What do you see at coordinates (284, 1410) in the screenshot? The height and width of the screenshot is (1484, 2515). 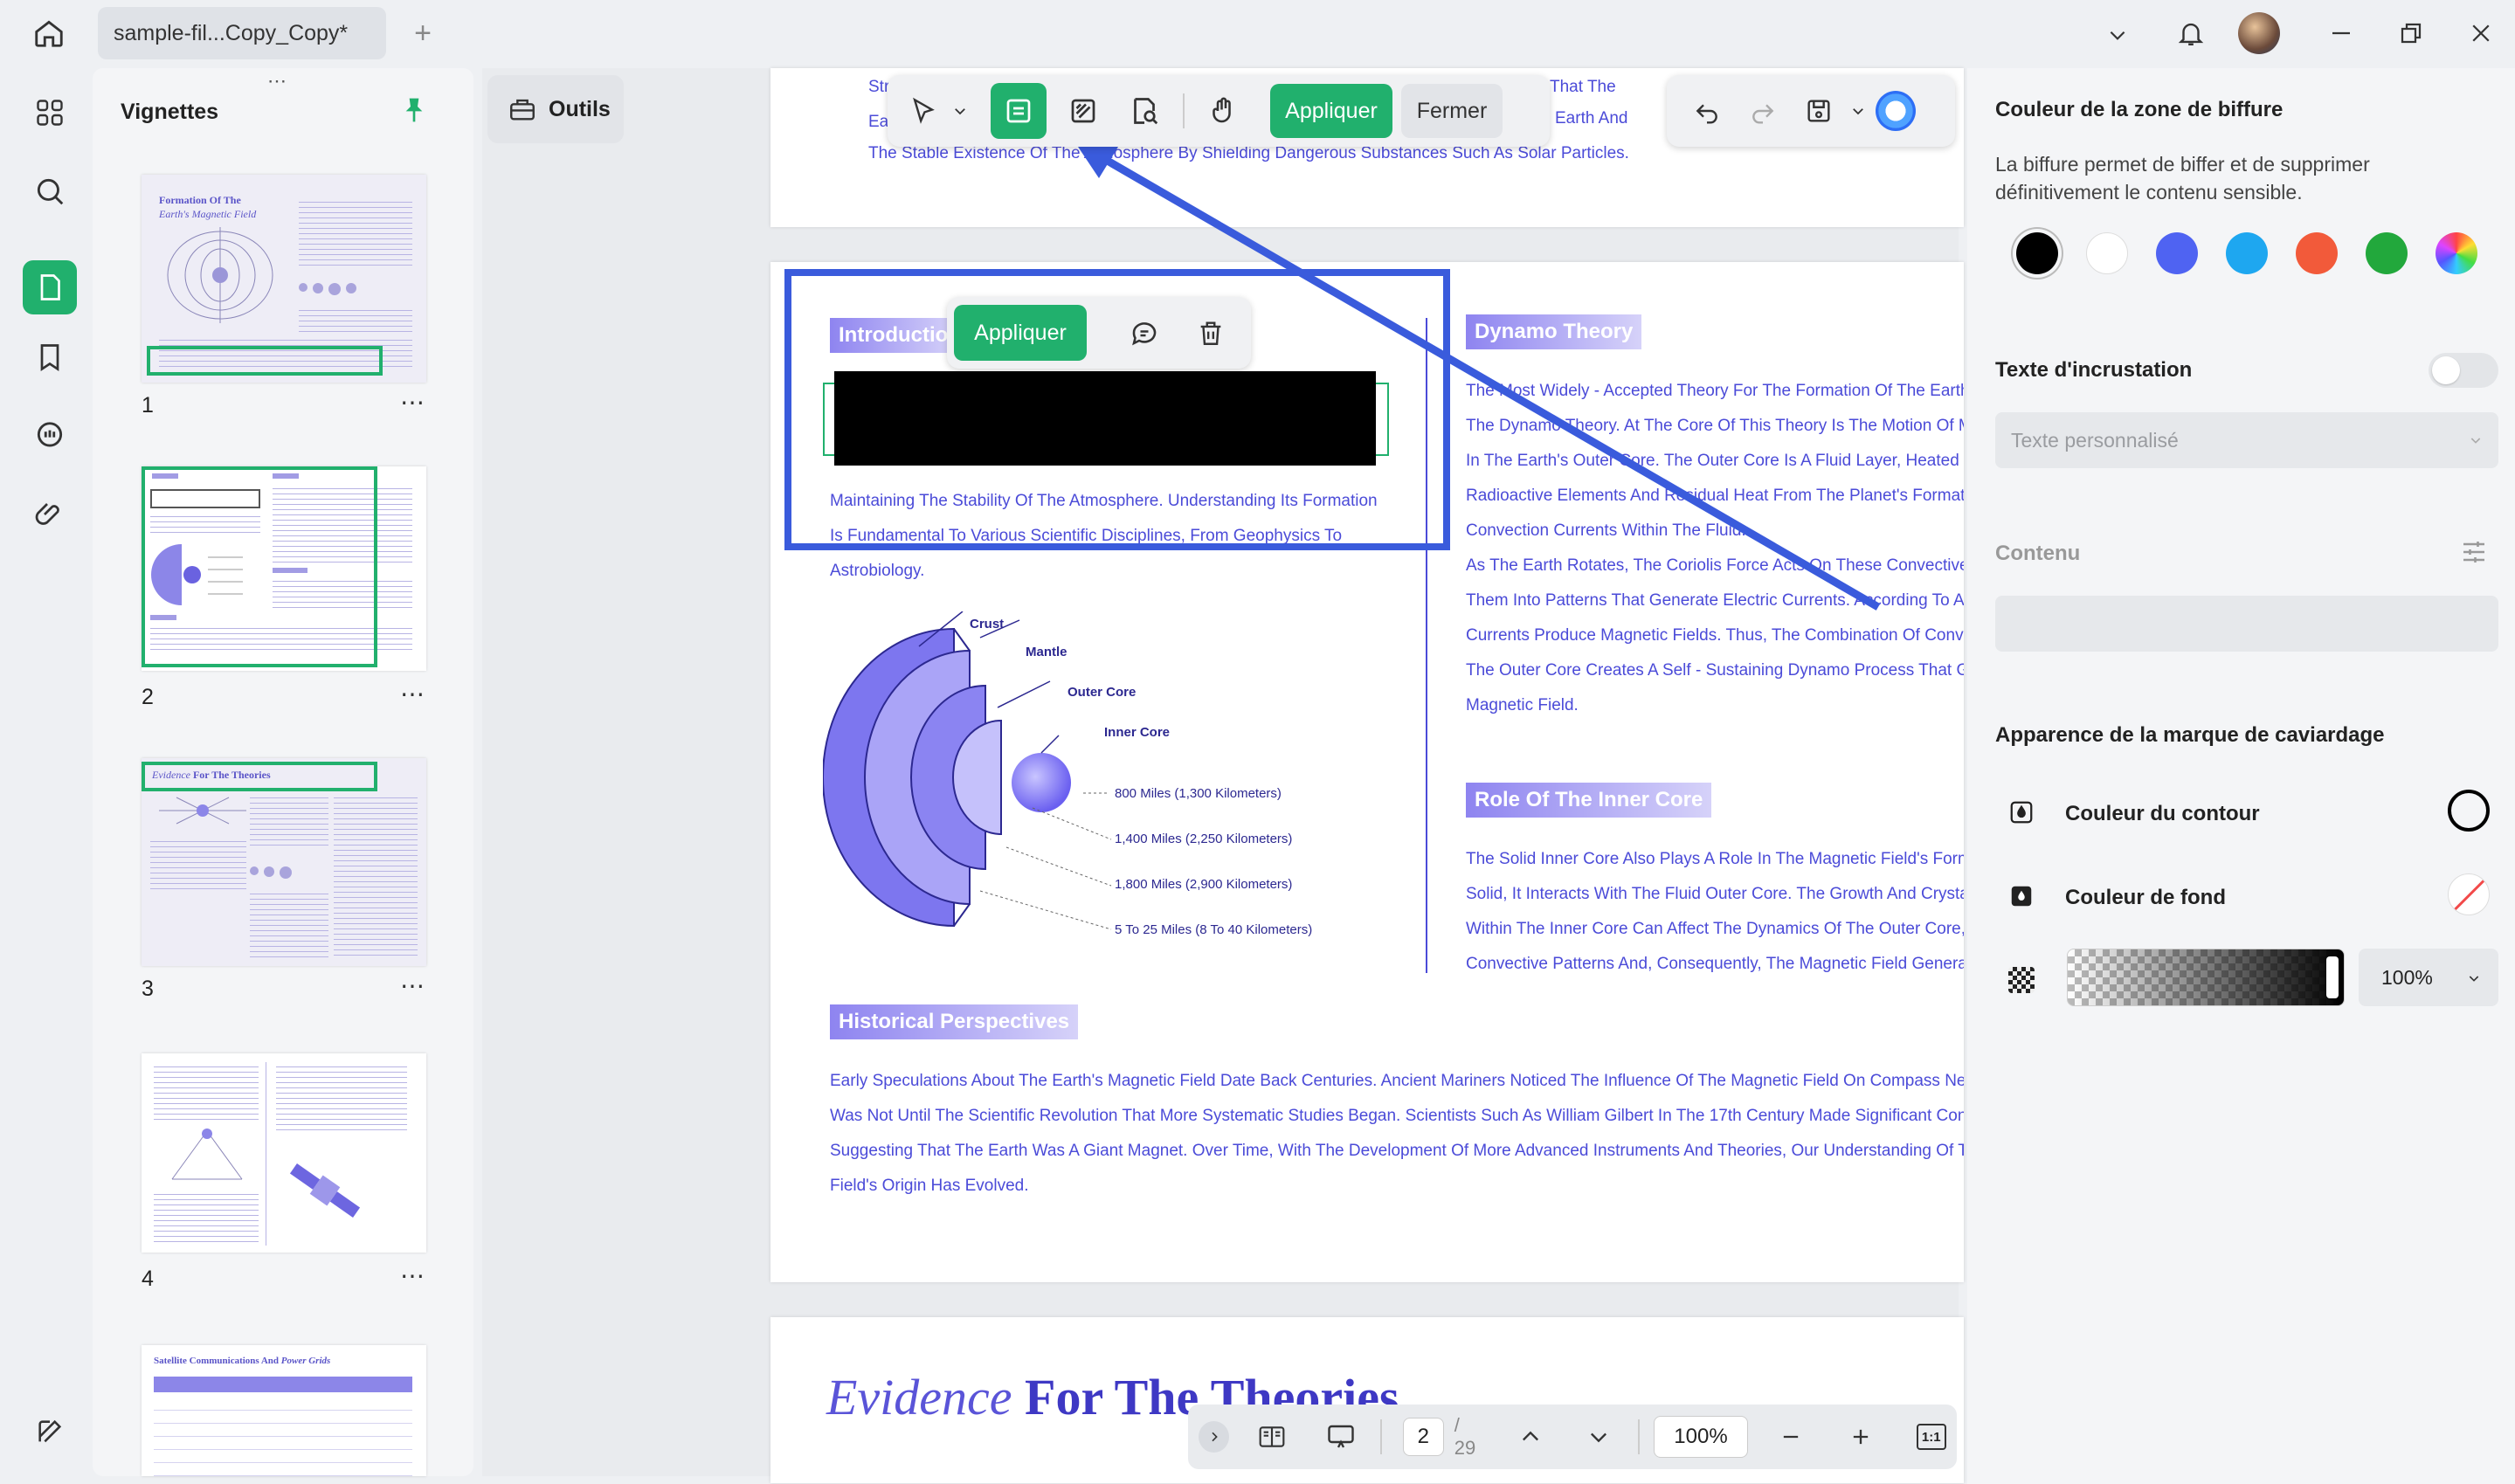 I see `page-thumbnail-5: Satellite Communications And Power Grids` at bounding box center [284, 1410].